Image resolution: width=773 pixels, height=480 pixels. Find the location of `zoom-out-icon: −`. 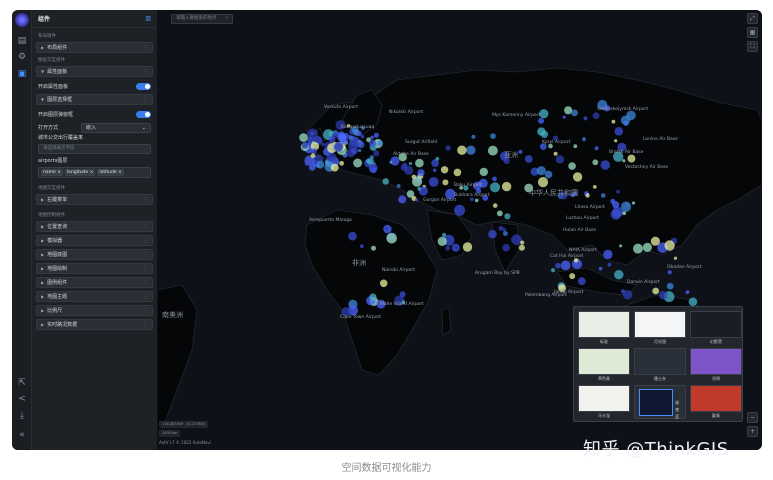

zoom-out-icon: − is located at coordinates (752, 417).